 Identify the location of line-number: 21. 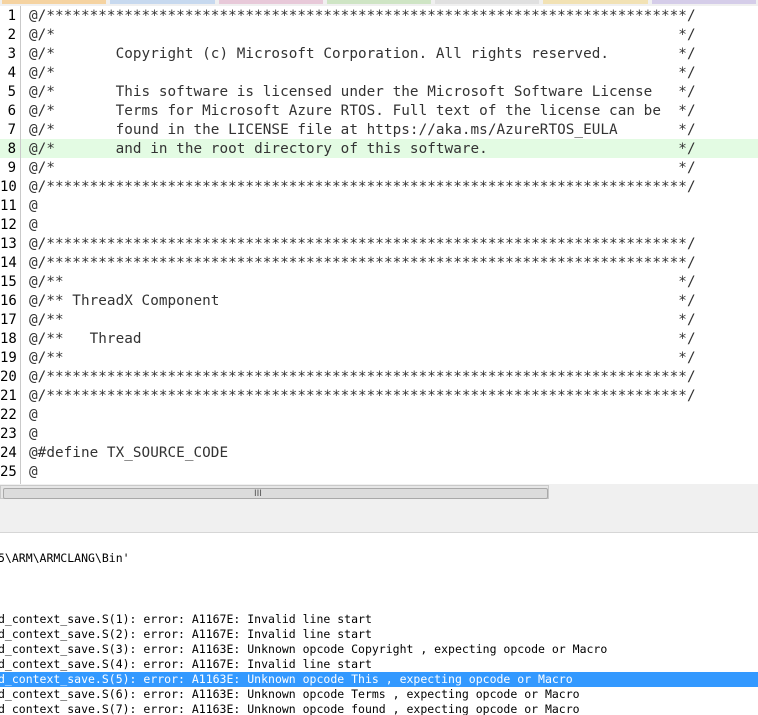
(8, 396).